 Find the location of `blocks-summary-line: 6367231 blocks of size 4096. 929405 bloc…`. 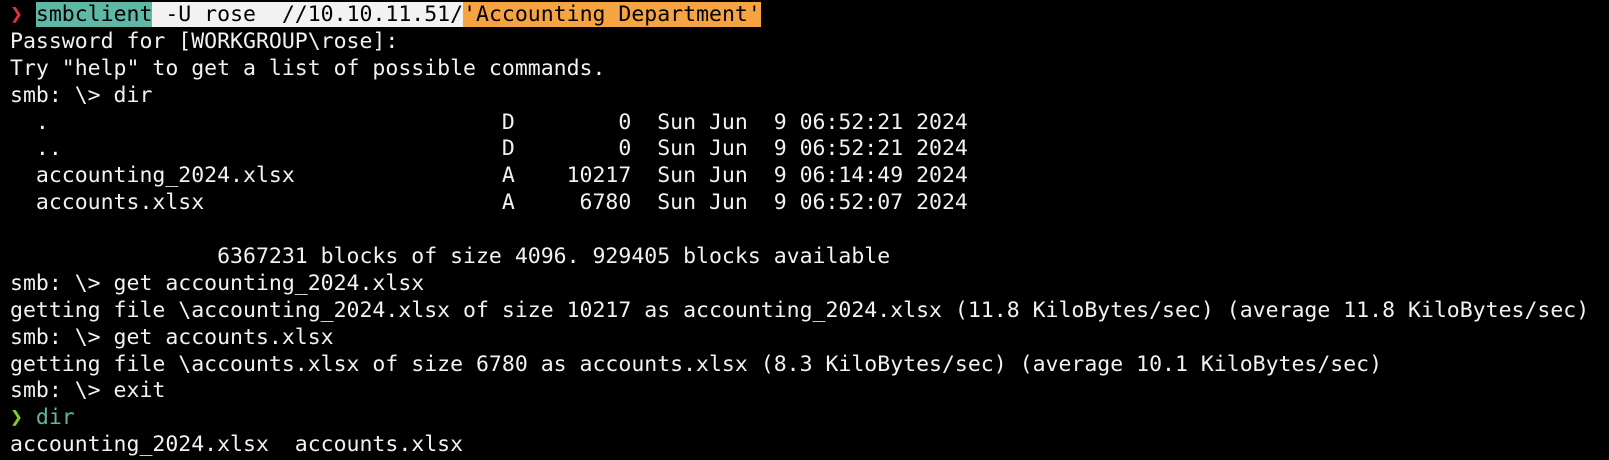

blocks-summary-line: 6367231 blocks of size 4096. 929405 bloc… is located at coordinates (450, 257).